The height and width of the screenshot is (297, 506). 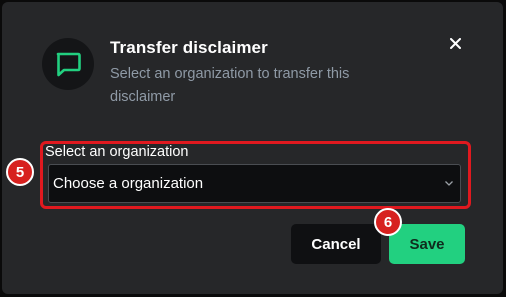 I want to click on step-marker-5: 5, so click(x=20, y=172).